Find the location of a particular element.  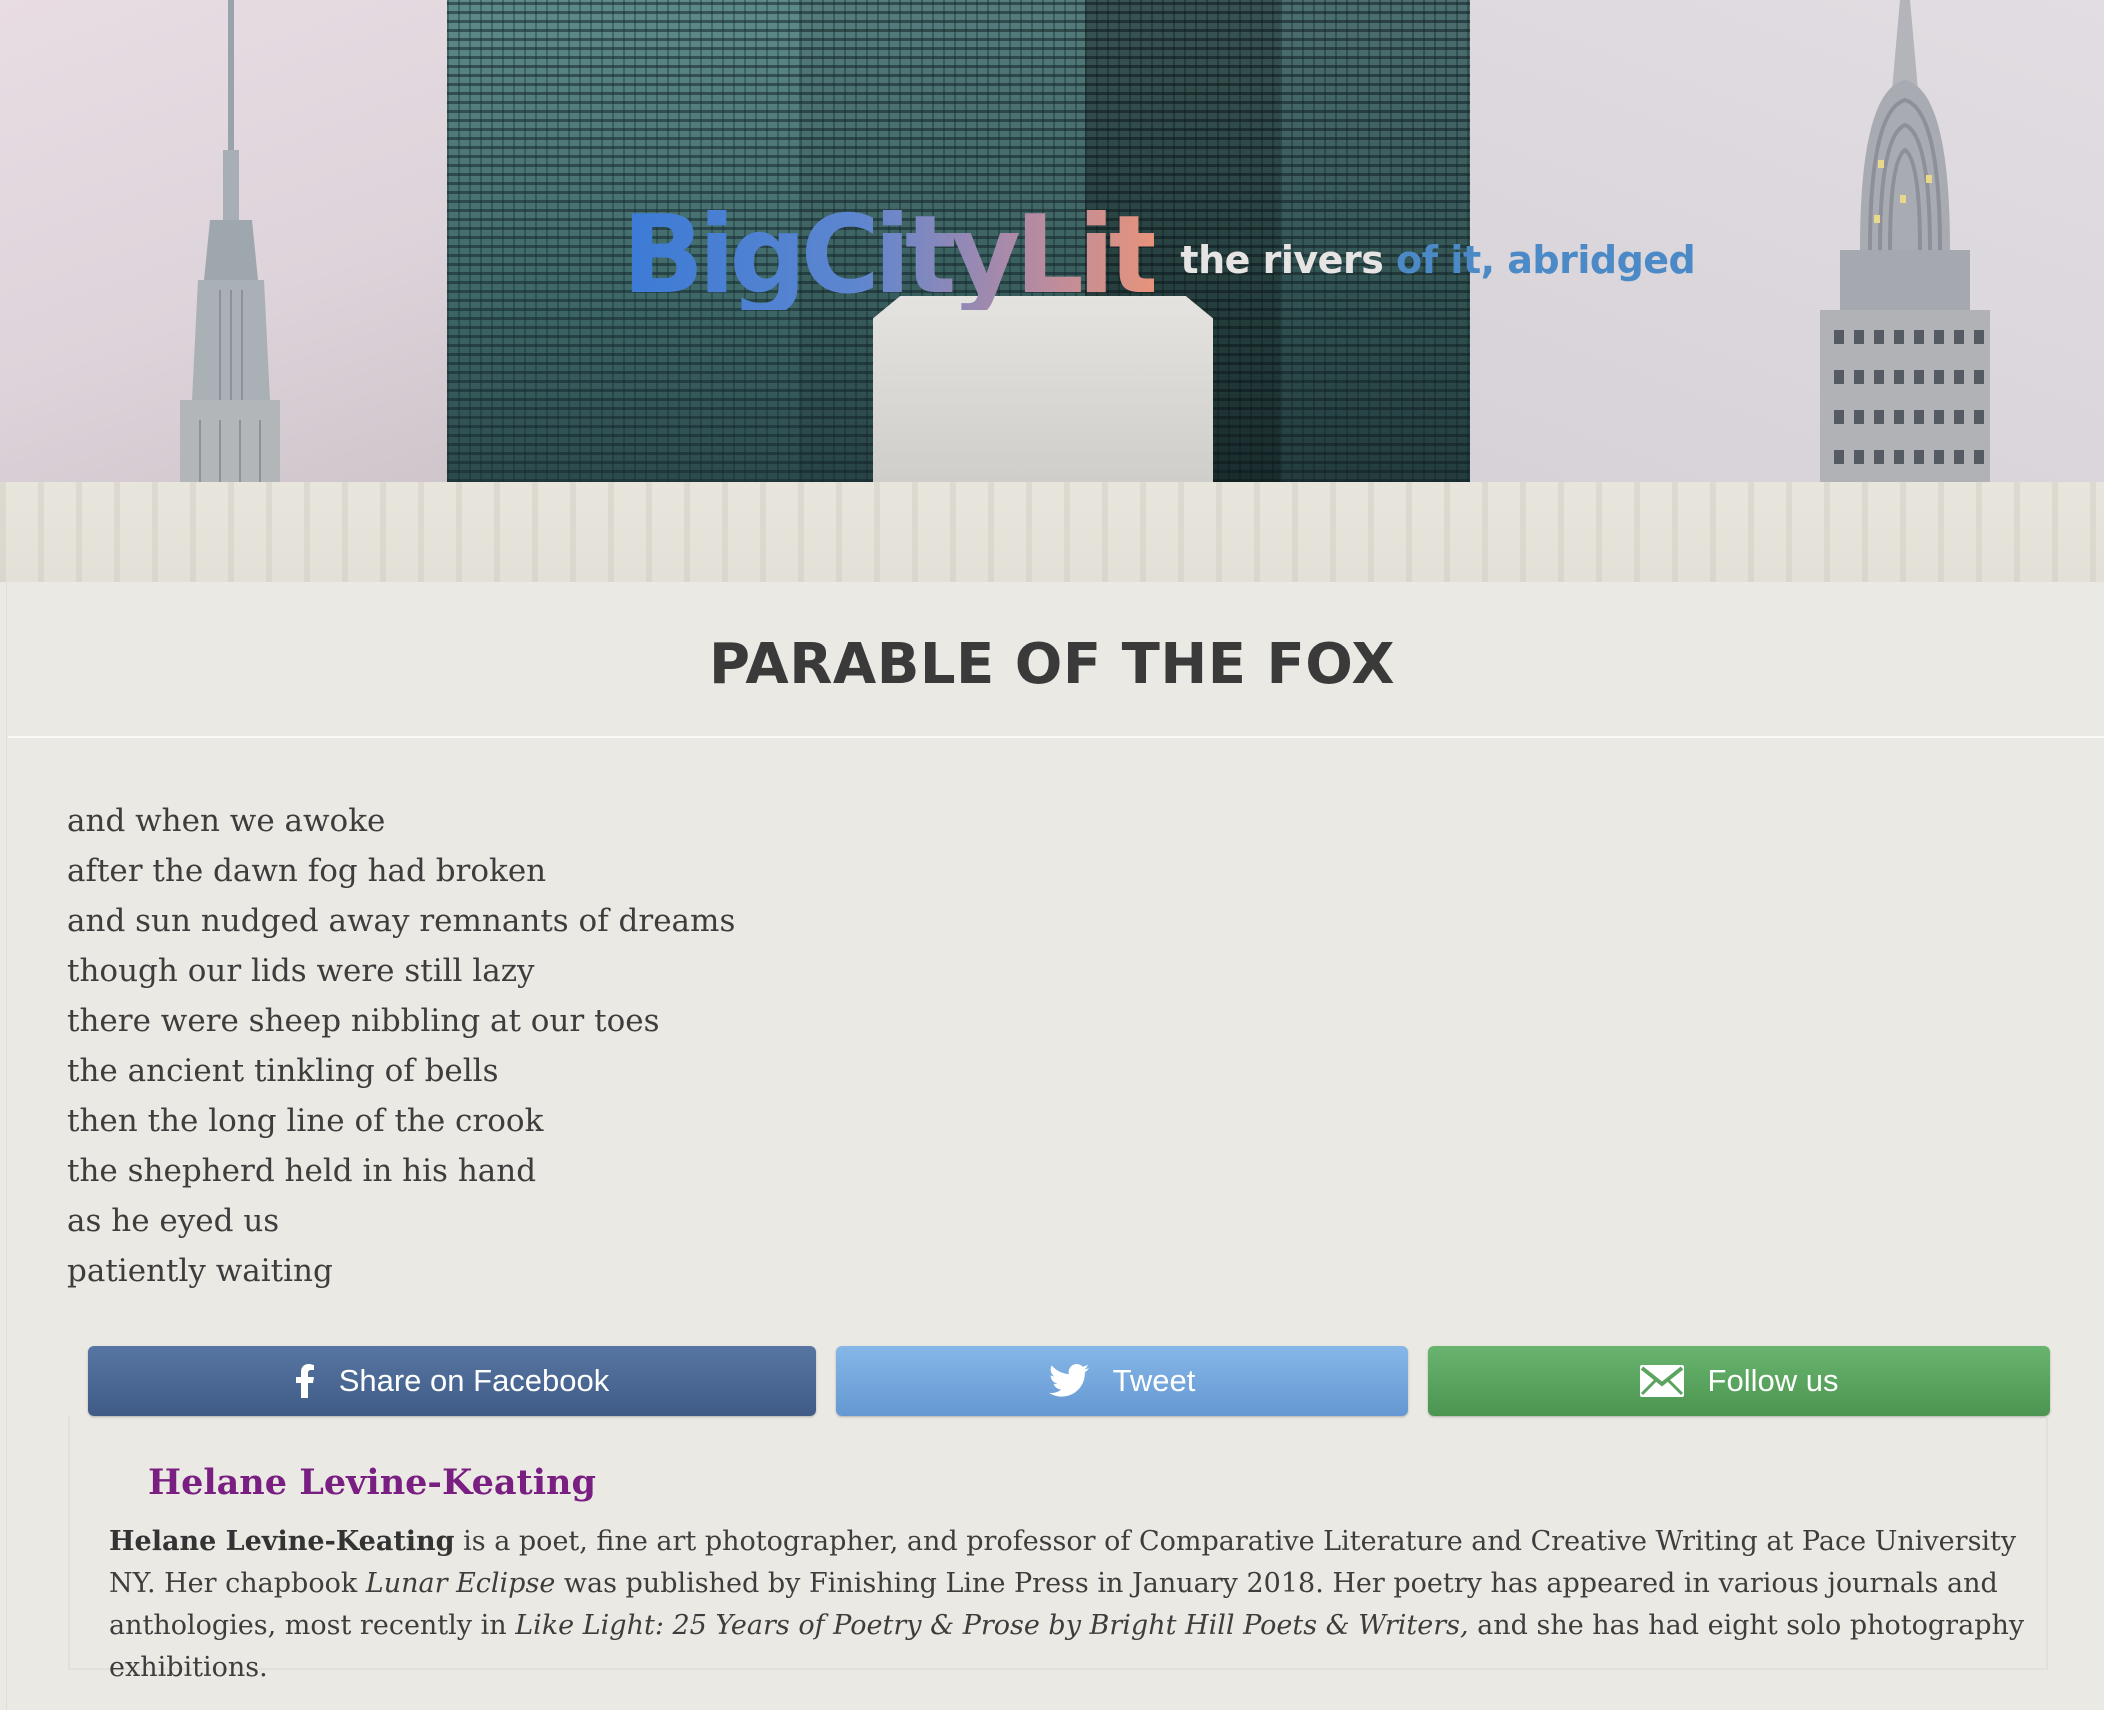

chrysler-building-image is located at coordinates (1905, 241).